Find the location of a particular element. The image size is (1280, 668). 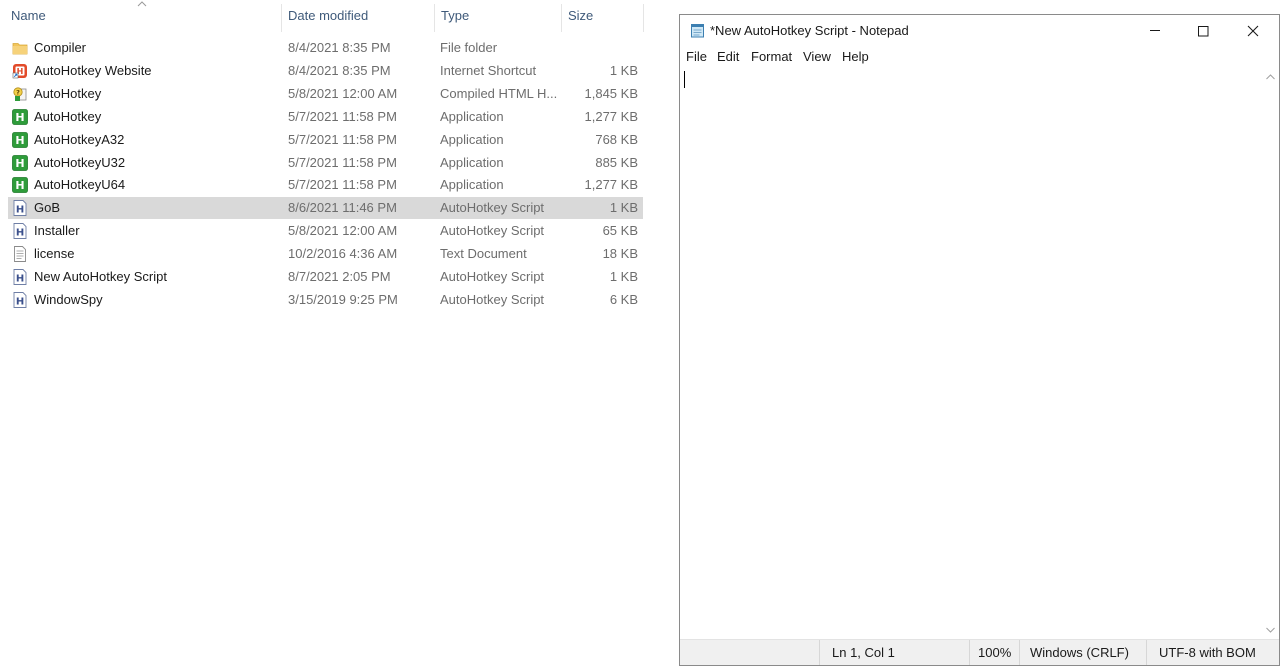

file-row: Compiler 8/4/2021 8:35 PM File folder is located at coordinates (325, 48).